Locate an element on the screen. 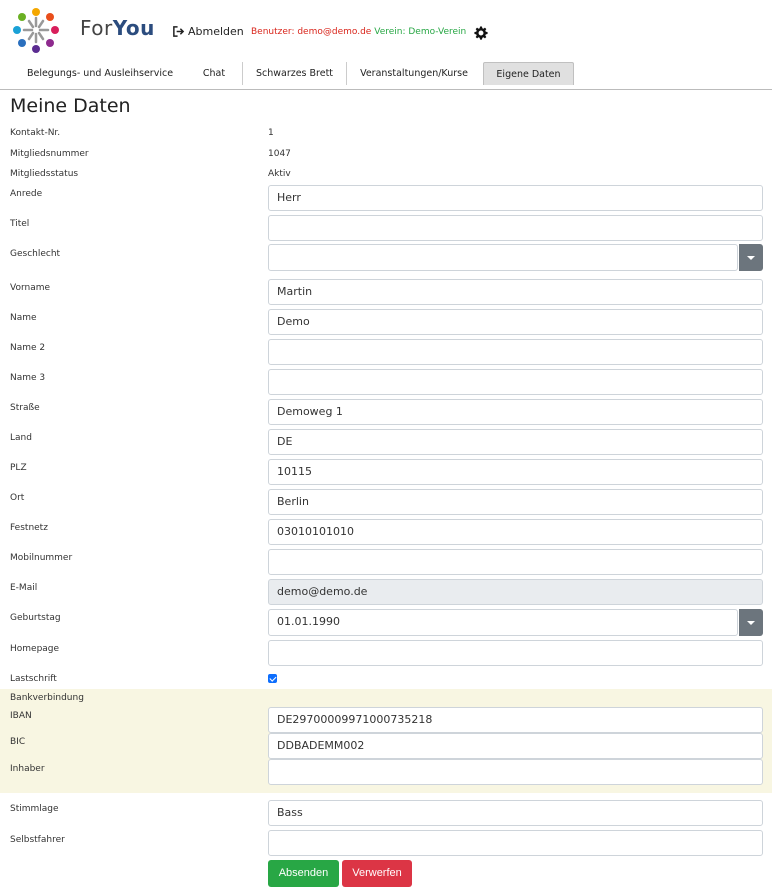 This screenshot has width=772, height=889. name-label: Name is located at coordinates (23, 318).